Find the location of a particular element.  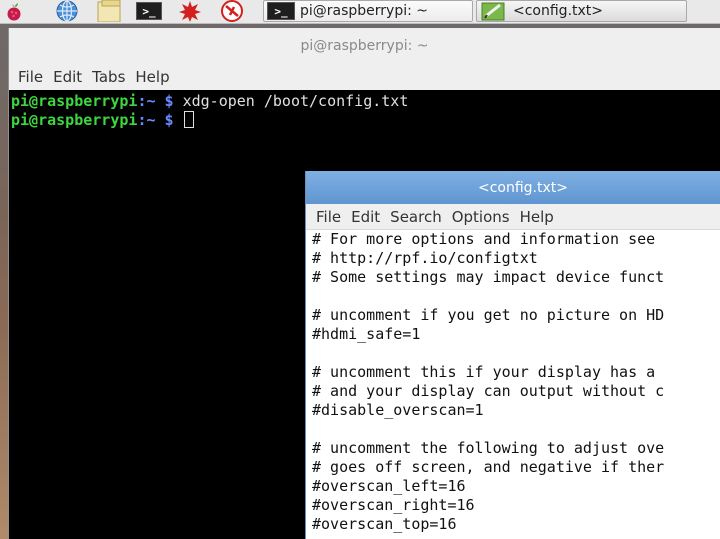

text-editor-icon is located at coordinates (493, 11).